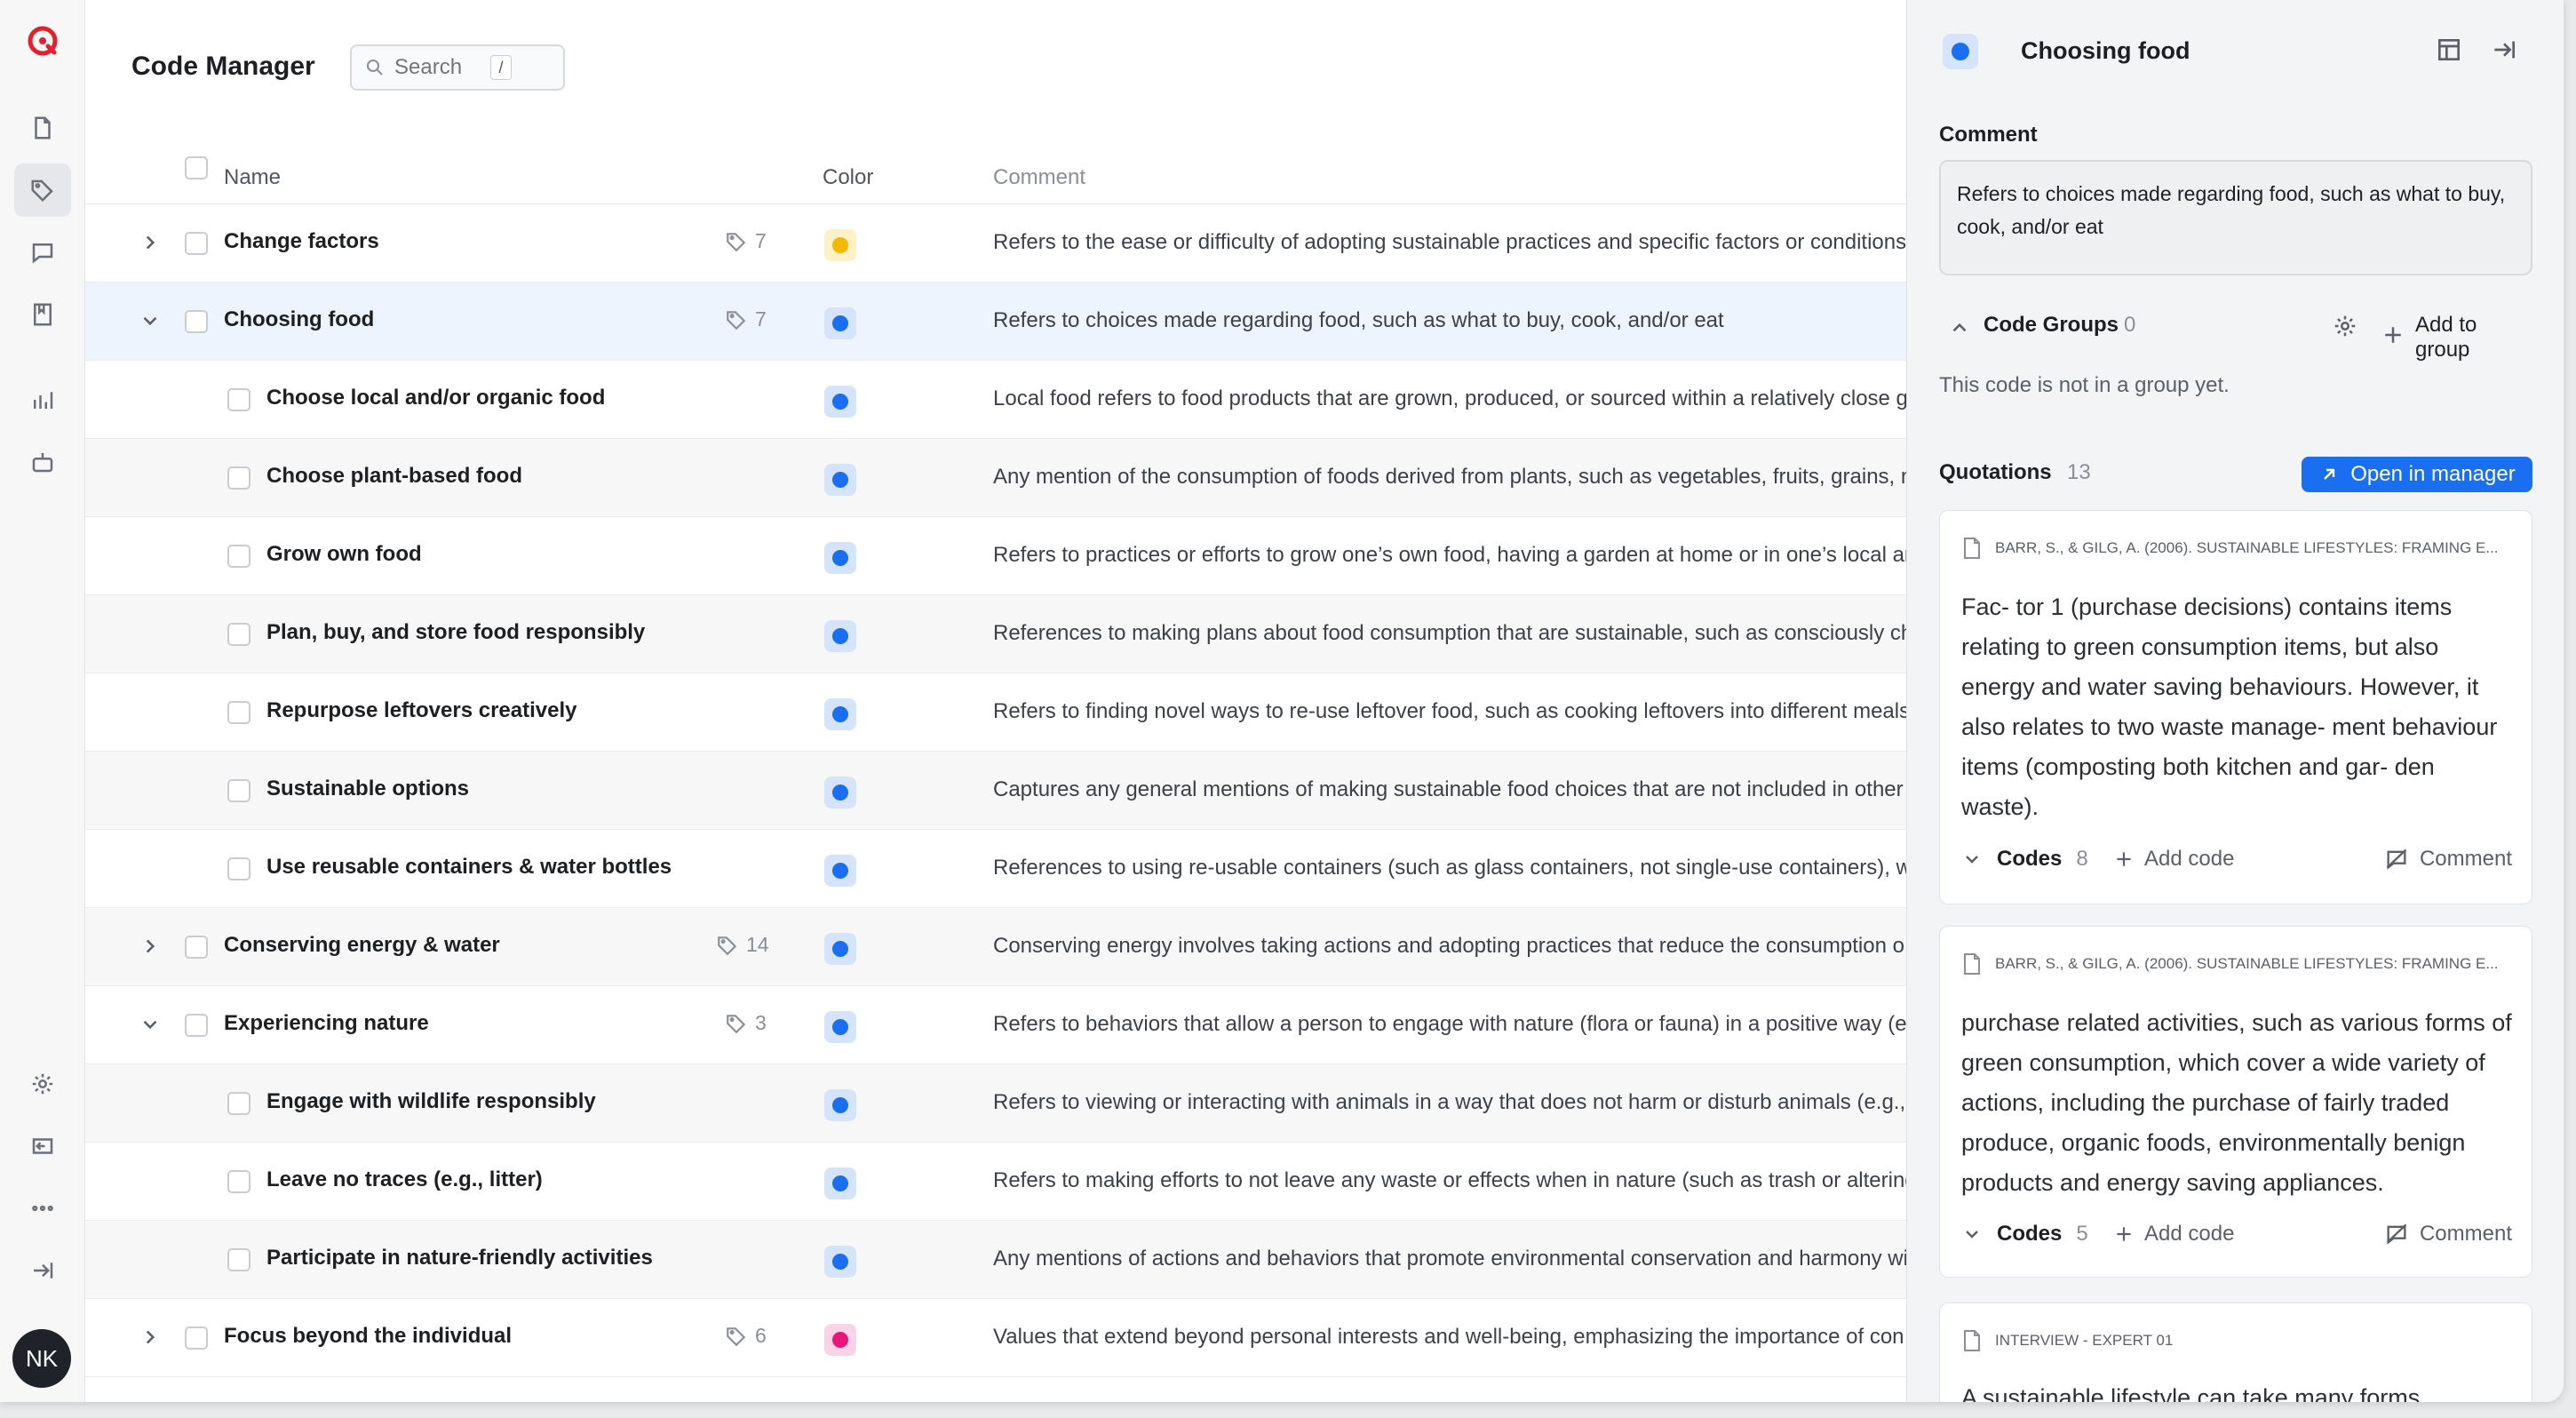 The width and height of the screenshot is (2576, 1418). What do you see at coordinates (299, 319) in the screenshot?
I see `code-name: Choosing food` at bounding box center [299, 319].